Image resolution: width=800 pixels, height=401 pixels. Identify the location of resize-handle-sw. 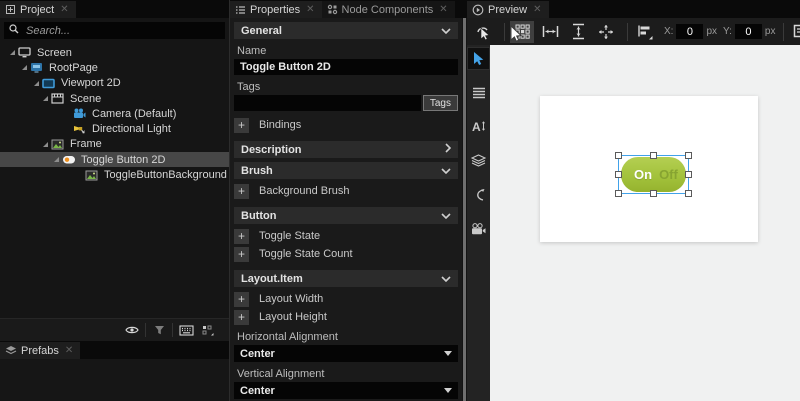
(618, 193).